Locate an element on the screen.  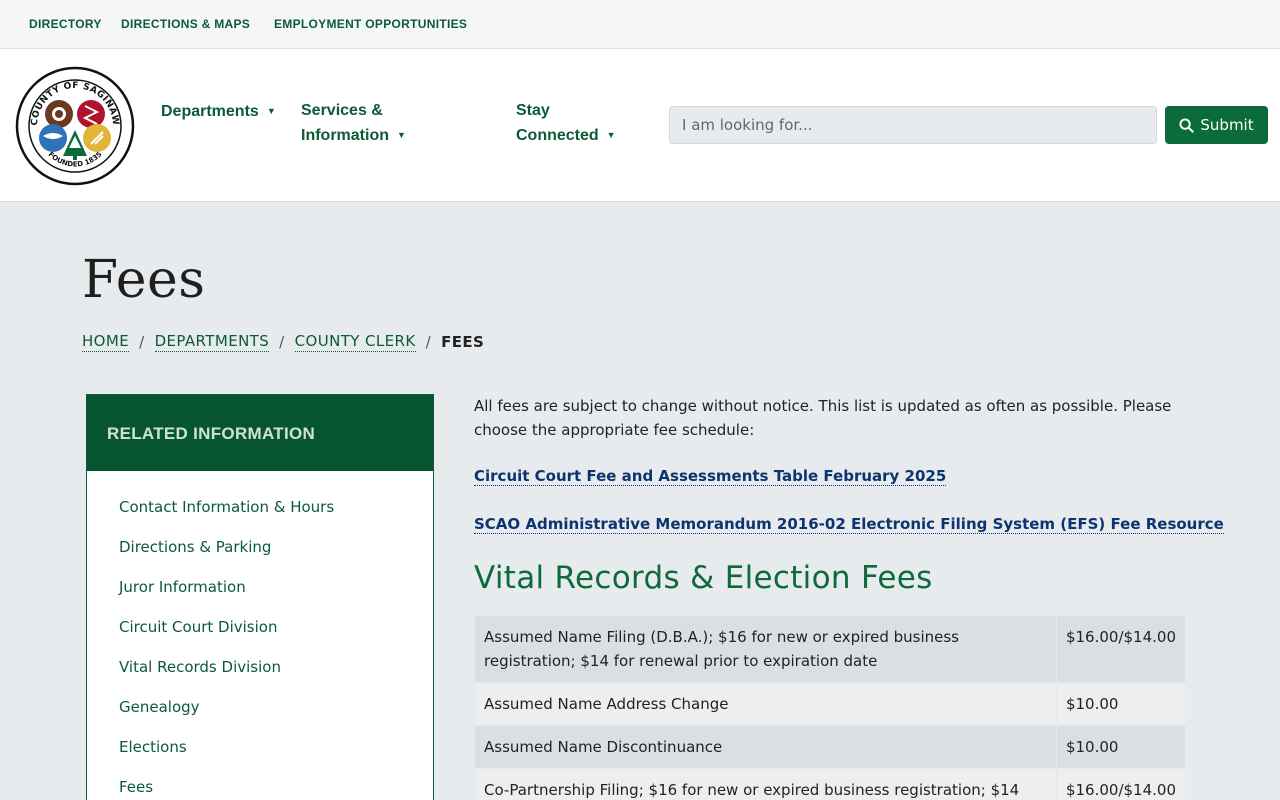
sidebar-link-juror: Juror Information is located at coordinates (182, 587).